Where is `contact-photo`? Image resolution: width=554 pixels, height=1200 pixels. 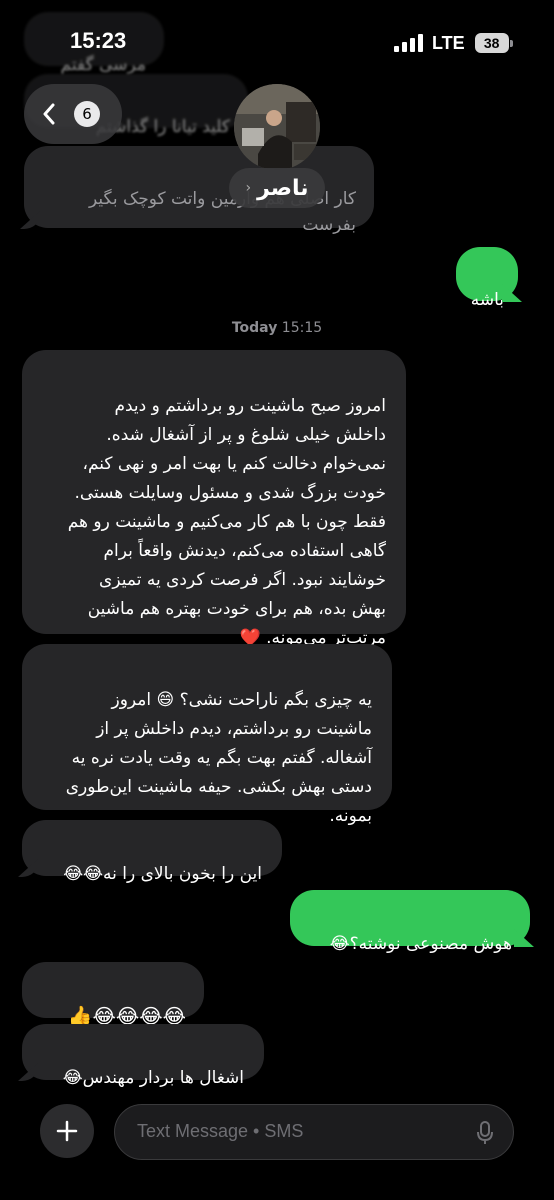 contact-photo is located at coordinates (277, 127).